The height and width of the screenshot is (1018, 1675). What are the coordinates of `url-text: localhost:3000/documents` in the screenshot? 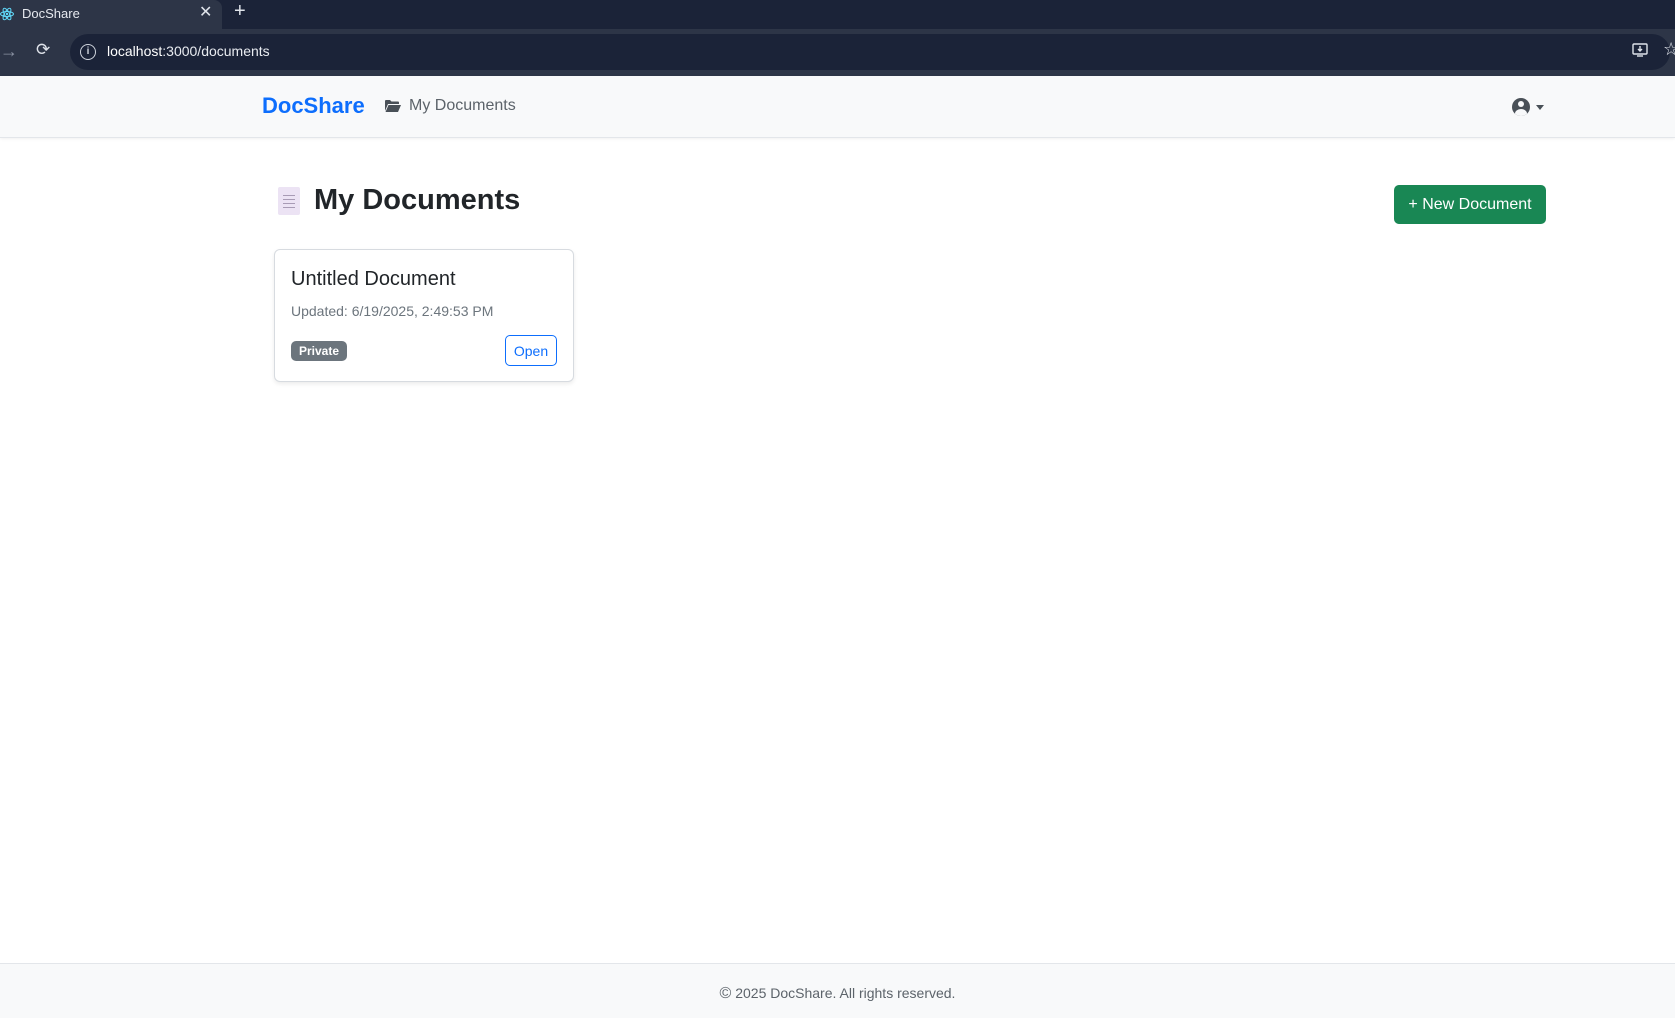 It's located at (188, 51).